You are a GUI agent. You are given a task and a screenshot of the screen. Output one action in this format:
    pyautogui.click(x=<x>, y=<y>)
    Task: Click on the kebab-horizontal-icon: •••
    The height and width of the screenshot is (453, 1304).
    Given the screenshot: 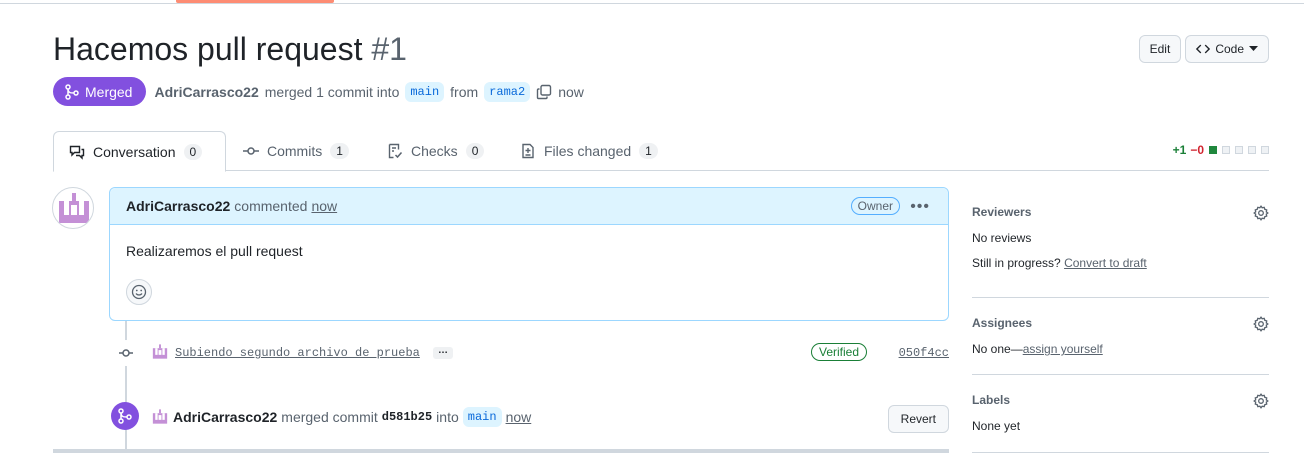 What is the action you would take?
    pyautogui.click(x=920, y=207)
    